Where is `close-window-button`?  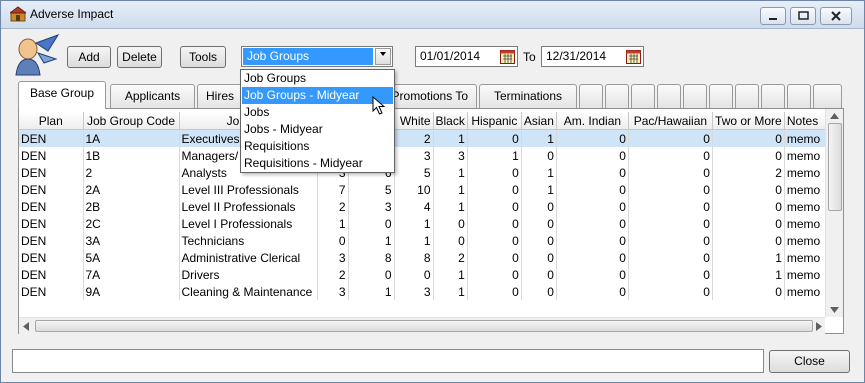
close-window-button is located at coordinates (836, 16).